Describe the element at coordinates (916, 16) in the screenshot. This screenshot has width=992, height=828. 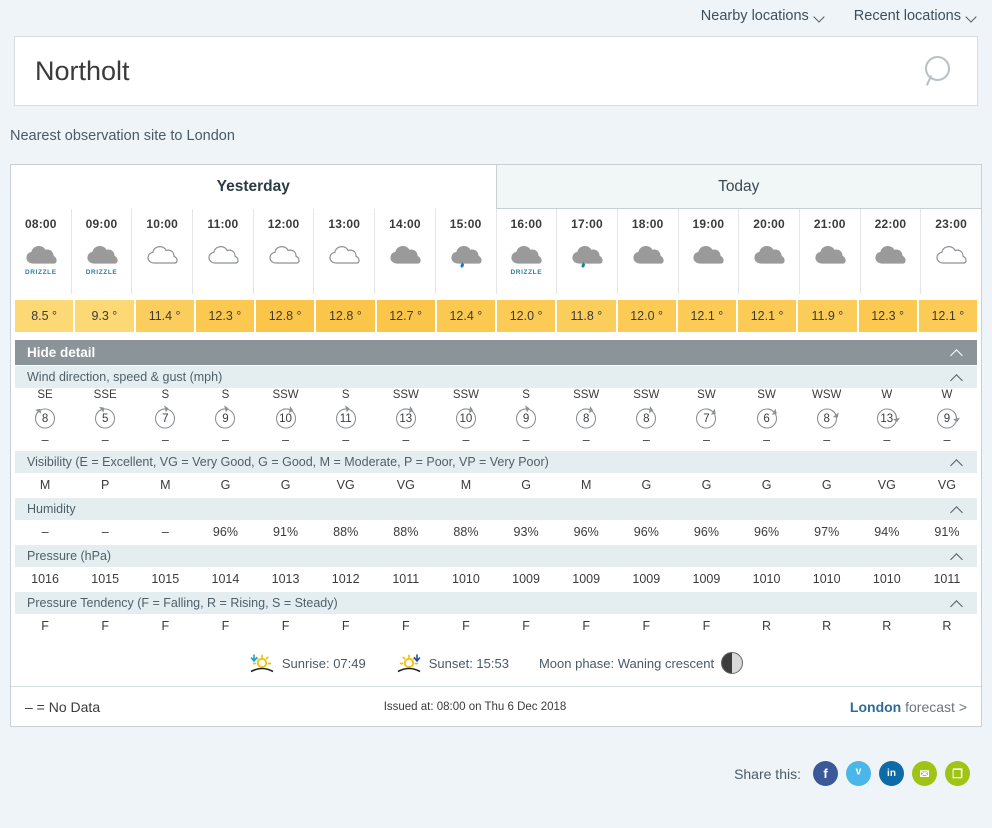
I see `recent-locations-dropdown: Recent locations` at that location.